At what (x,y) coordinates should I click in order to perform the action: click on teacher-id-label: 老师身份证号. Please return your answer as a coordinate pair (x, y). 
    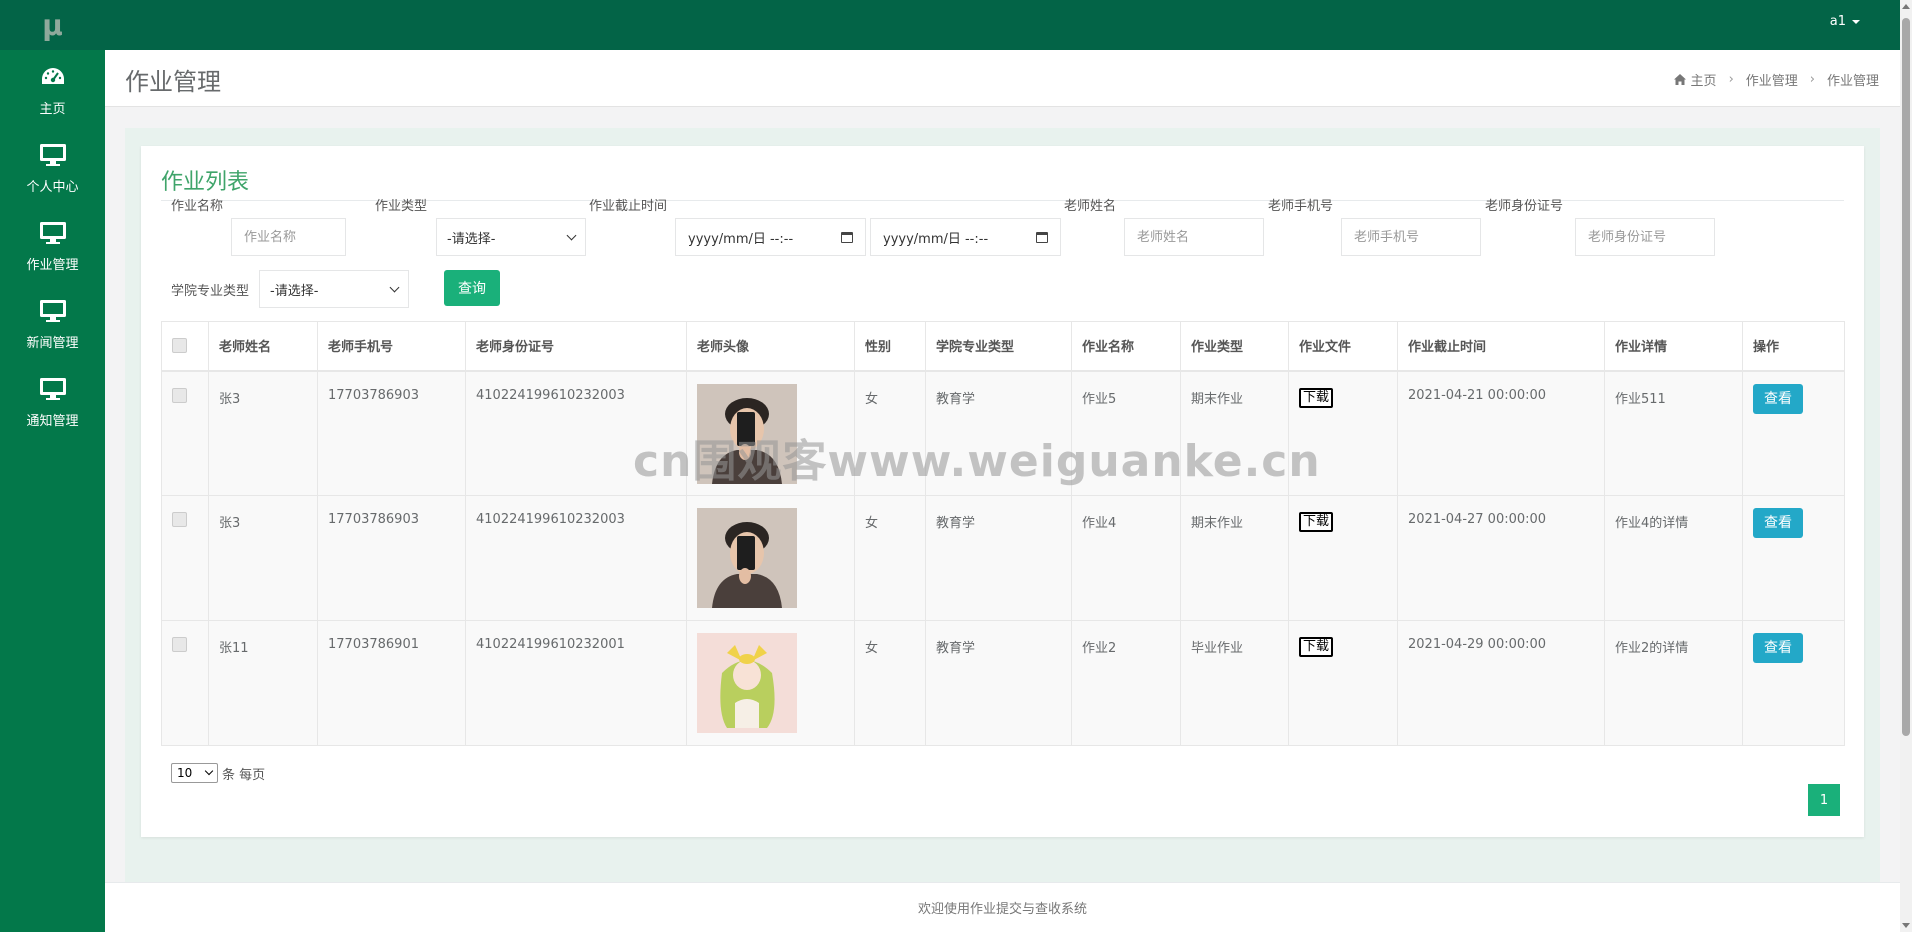
    Looking at the image, I should click on (1524, 206).